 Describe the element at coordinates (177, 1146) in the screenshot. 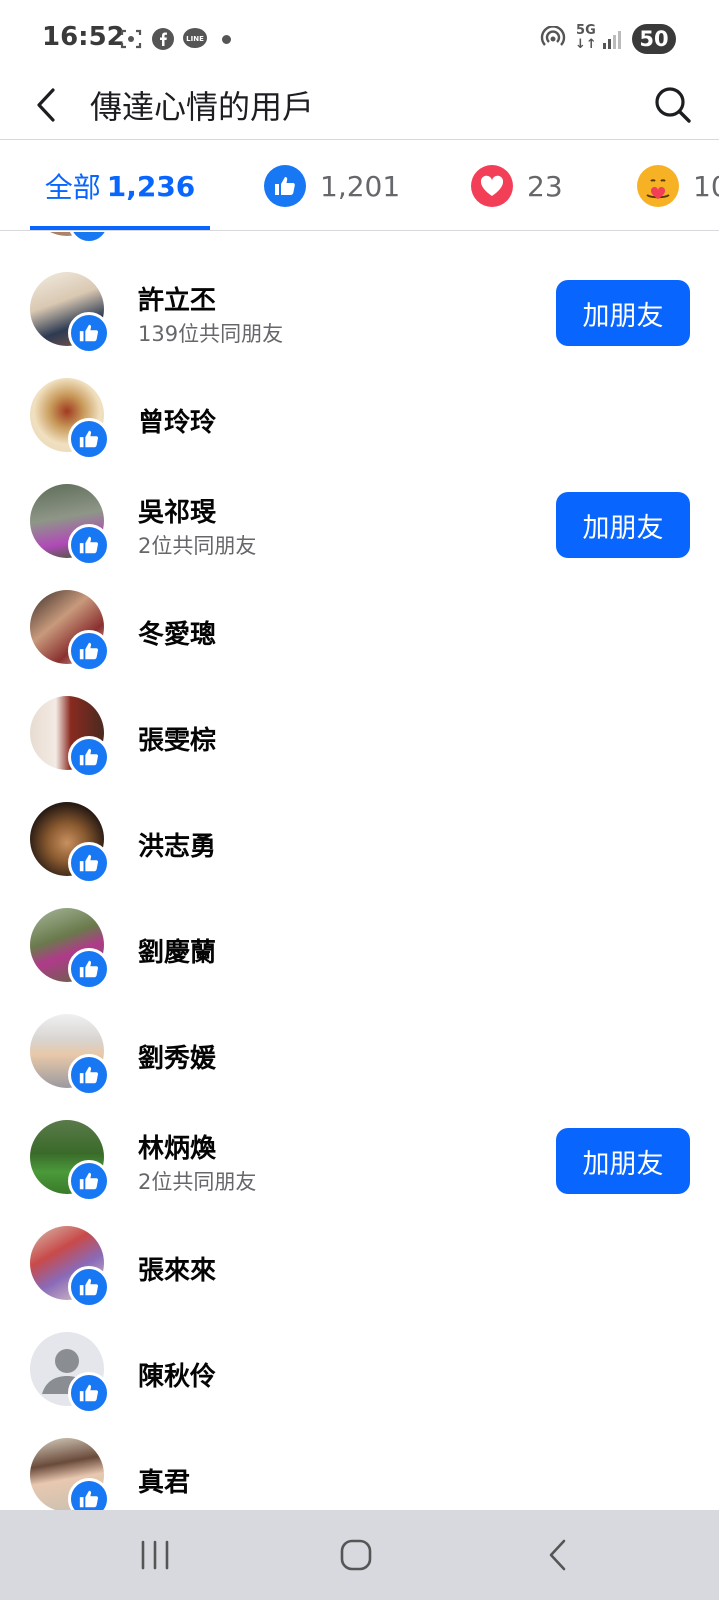

I see `person-name: 林炳煥` at that location.